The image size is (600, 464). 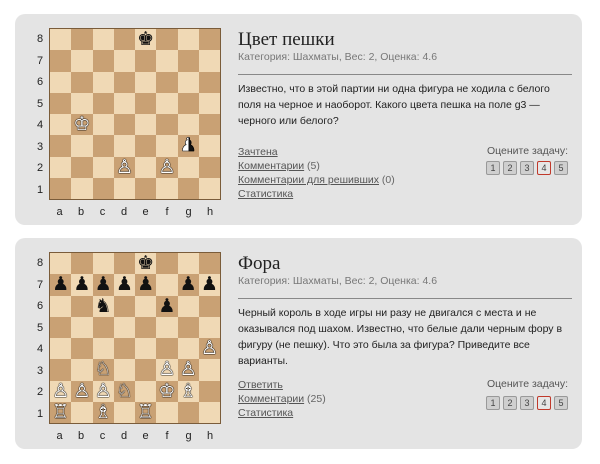 What do you see at coordinates (188, 349) in the screenshot?
I see `square-g4` at bounding box center [188, 349].